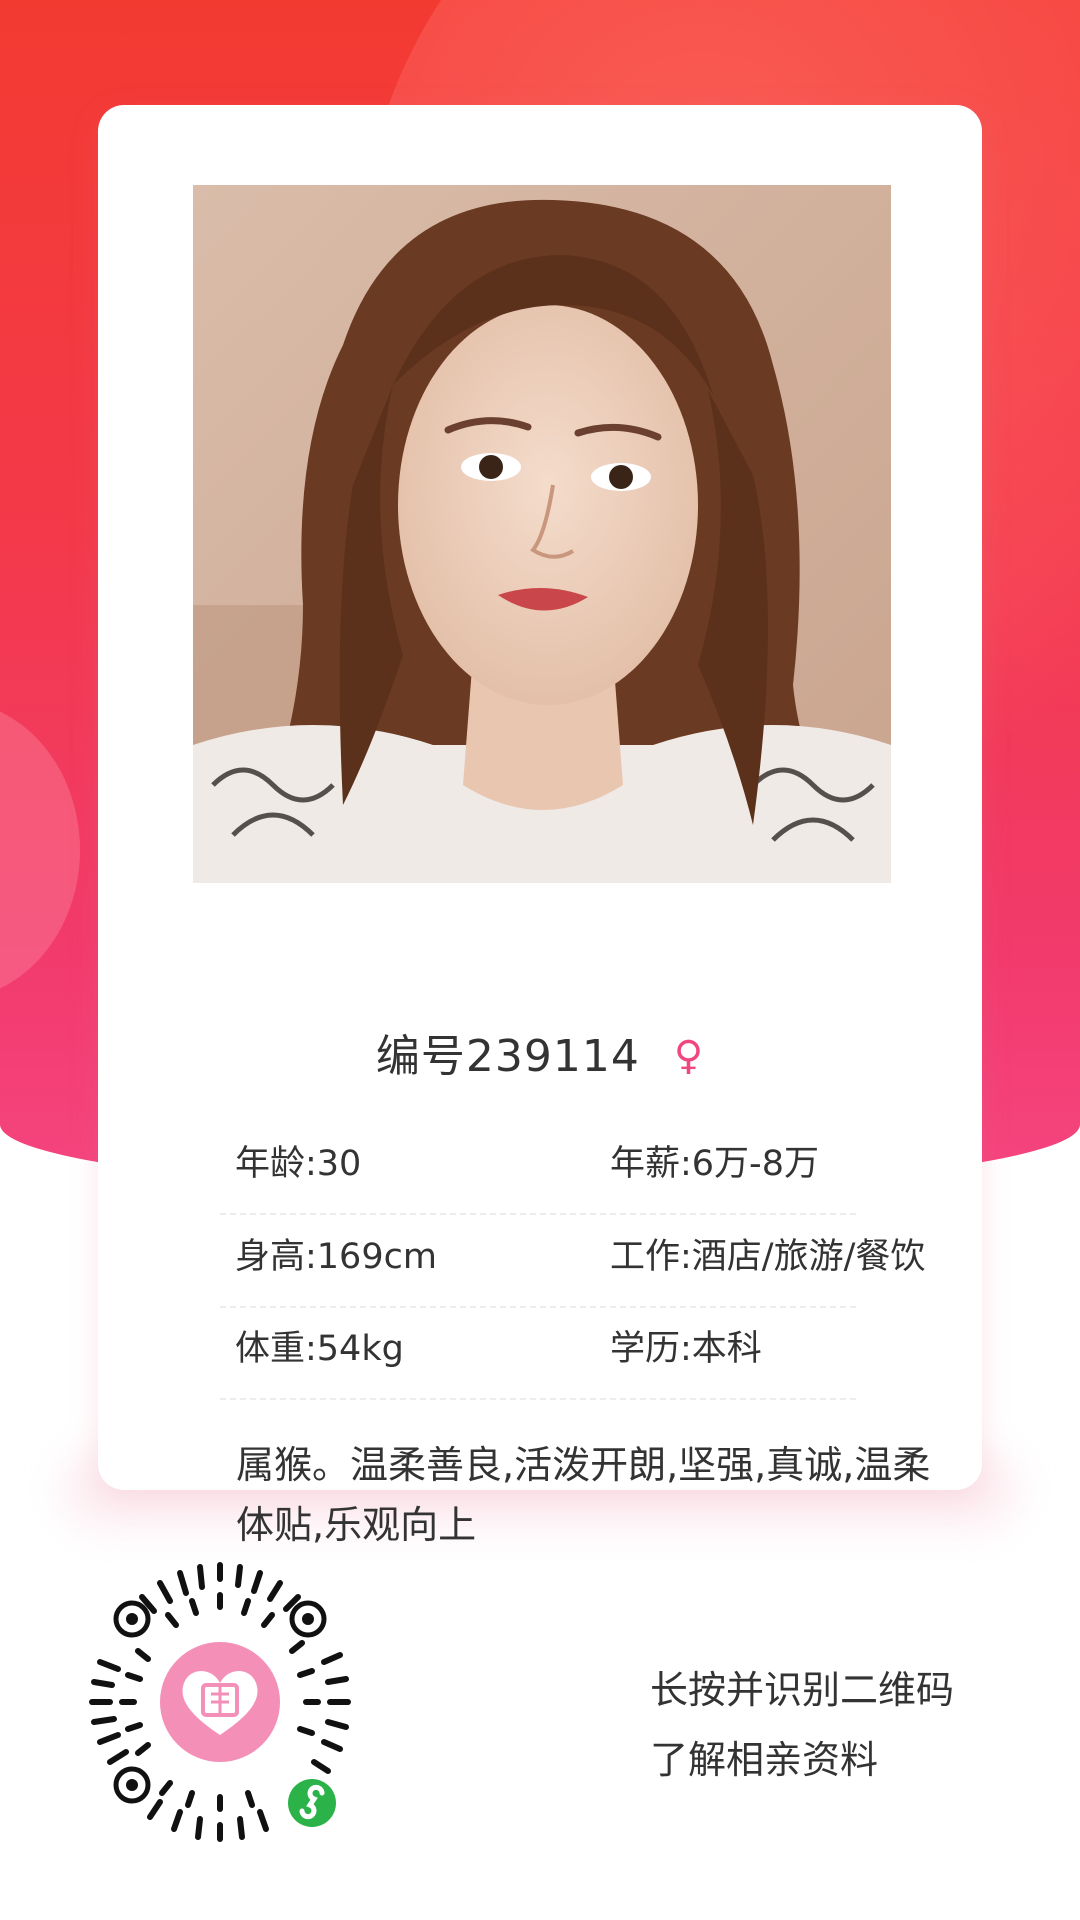 Image resolution: width=1080 pixels, height=1920 pixels. Describe the element at coordinates (764, 1760) in the screenshot. I see `qr-instruction-line2: 了解相亲资料` at that location.